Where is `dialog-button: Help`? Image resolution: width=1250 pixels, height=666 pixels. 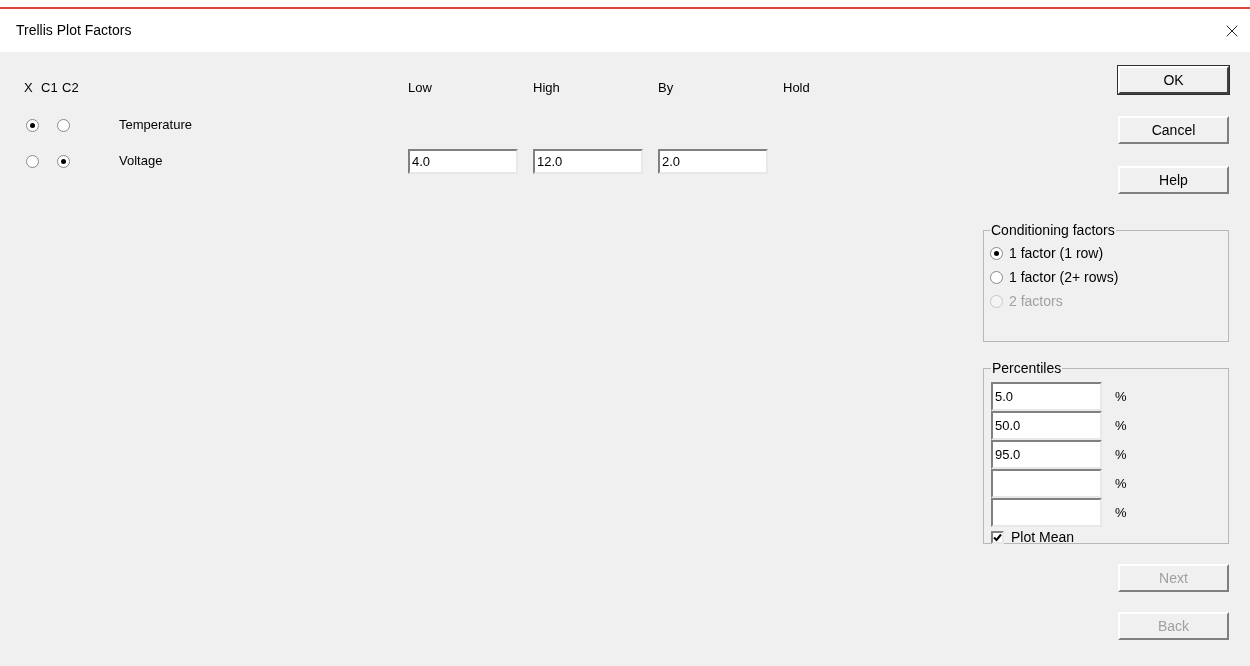 dialog-button: Help is located at coordinates (1173, 180).